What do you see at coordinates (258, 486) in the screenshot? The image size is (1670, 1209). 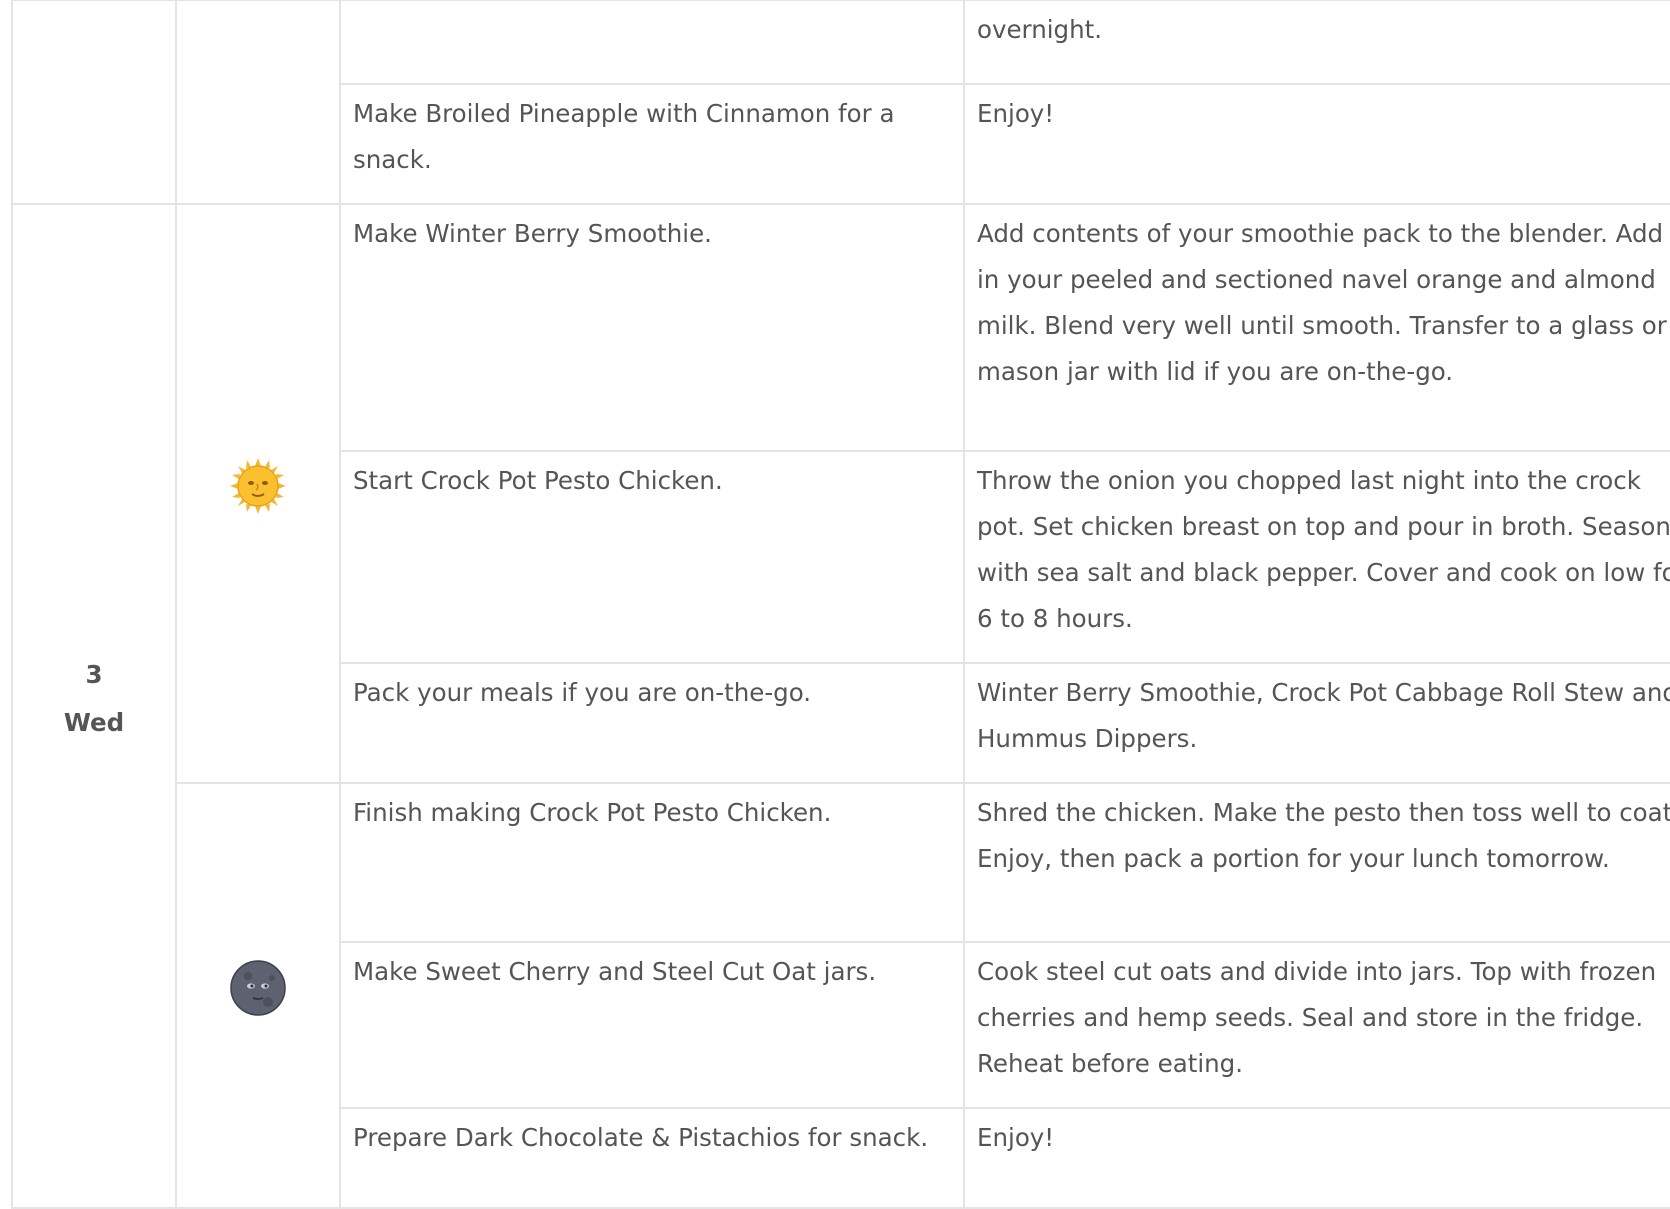 I see `sun-face-icon` at bounding box center [258, 486].